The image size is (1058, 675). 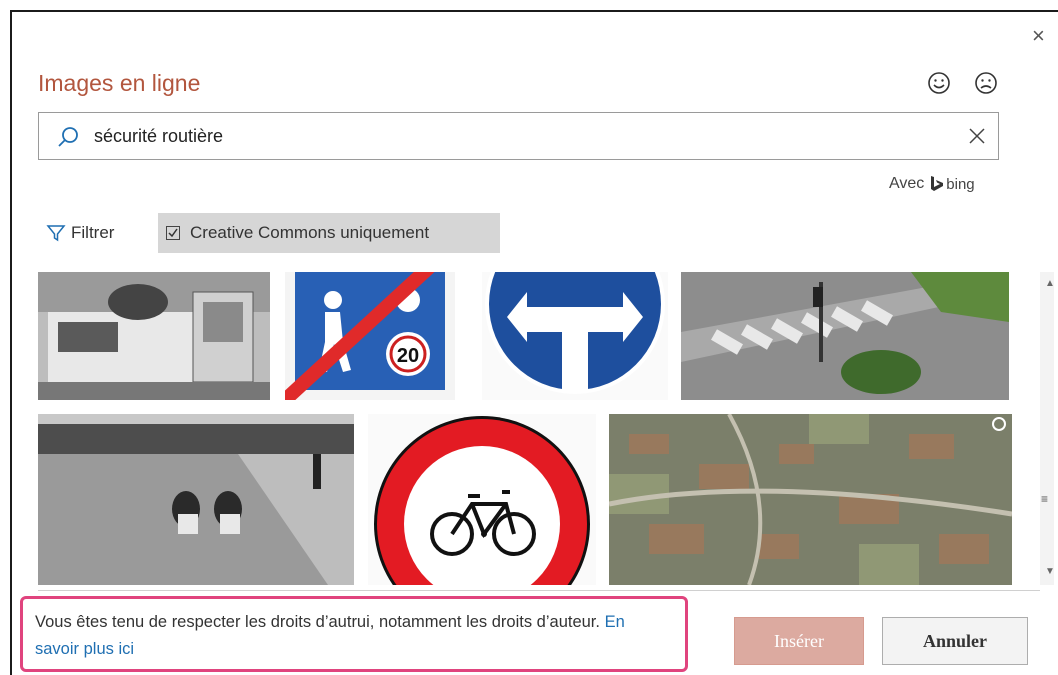 I want to click on result-image-no-bicycles-sign, so click(x=482, y=499).